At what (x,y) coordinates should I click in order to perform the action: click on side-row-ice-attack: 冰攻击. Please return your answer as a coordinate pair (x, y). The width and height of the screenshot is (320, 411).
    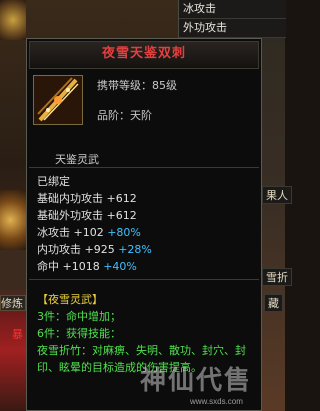
    Looking at the image, I should click on (232, 9).